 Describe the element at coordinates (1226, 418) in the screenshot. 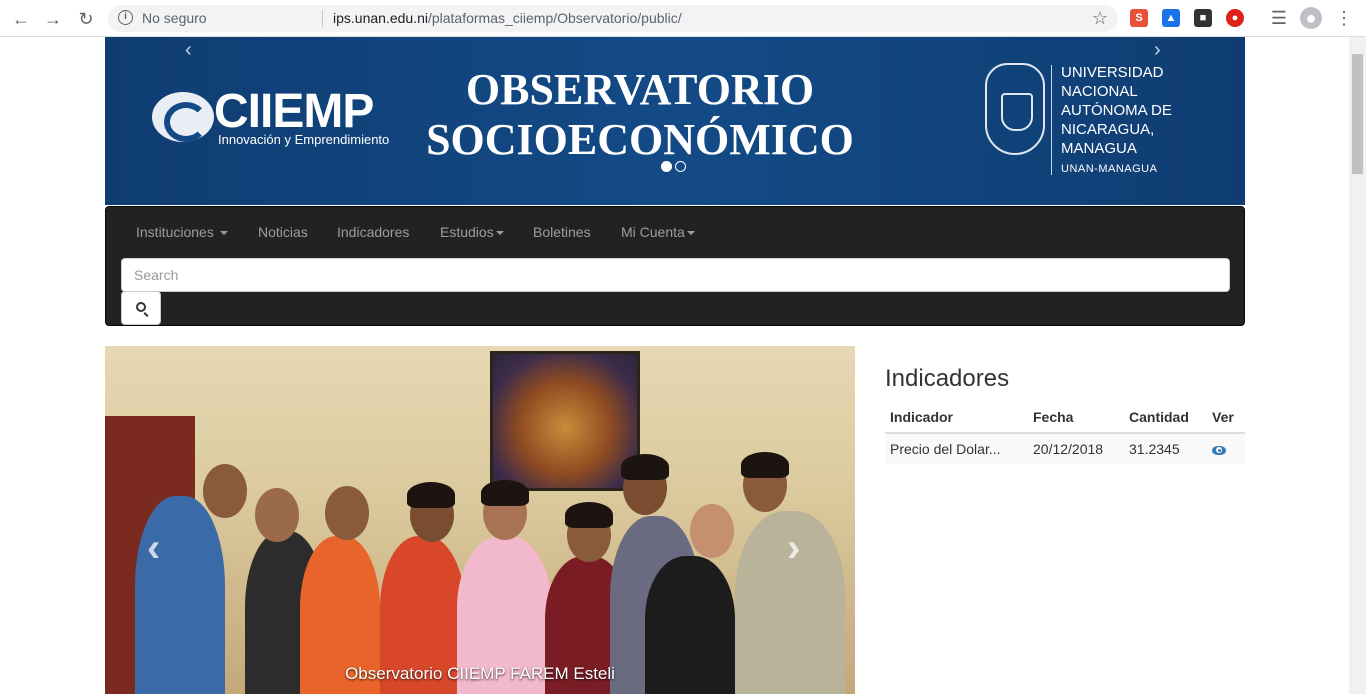

I see `column-header-ver: Ver` at that location.